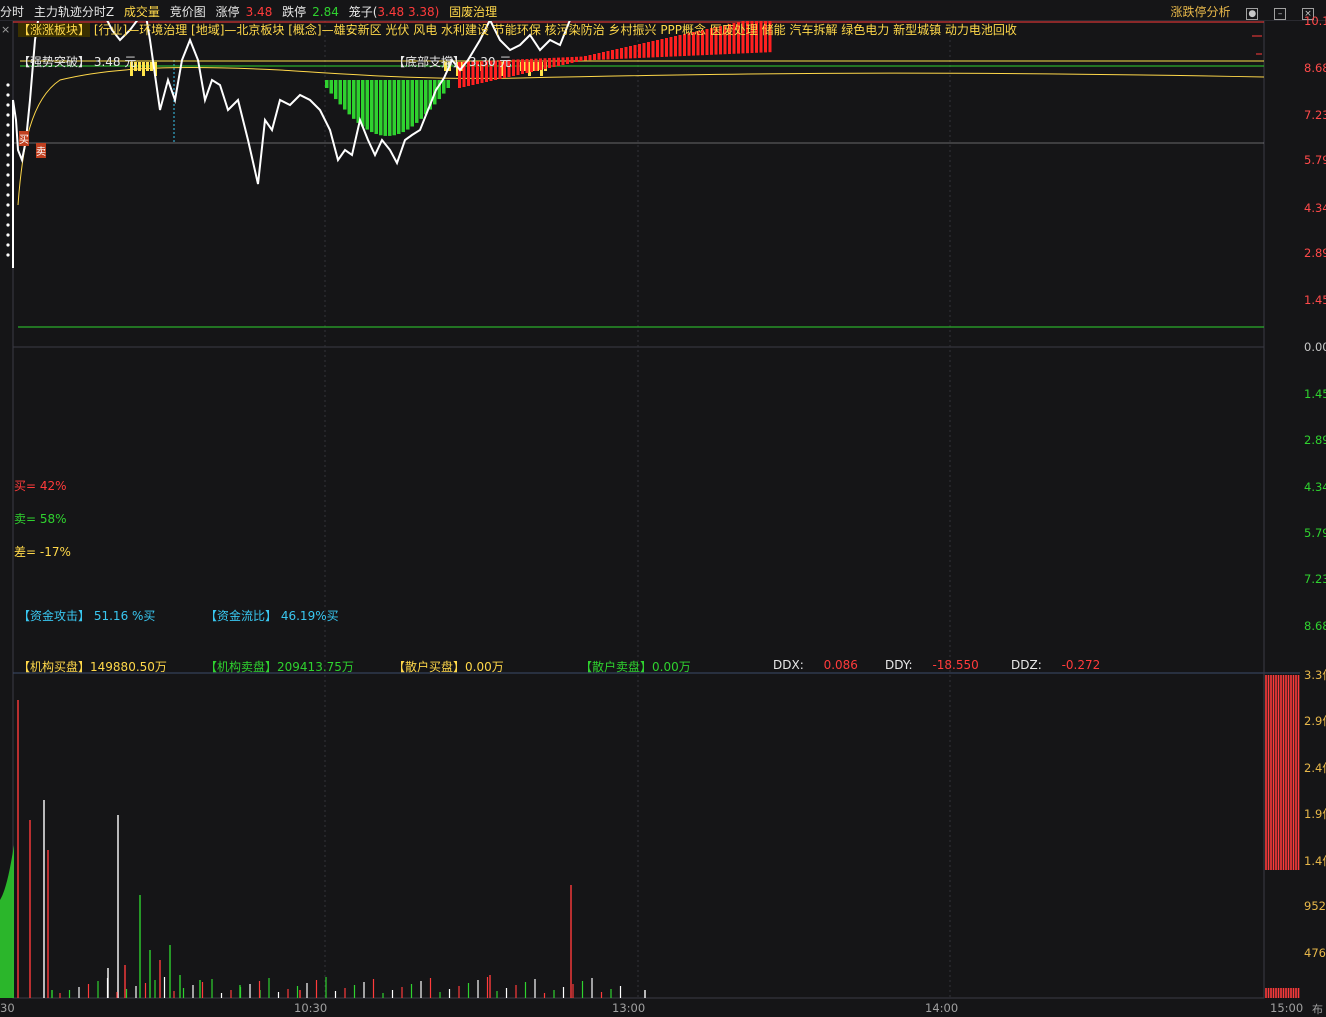 The width and height of the screenshot is (1326, 1017). I want to click on buy-ratio: 买= 42%, so click(40, 486).